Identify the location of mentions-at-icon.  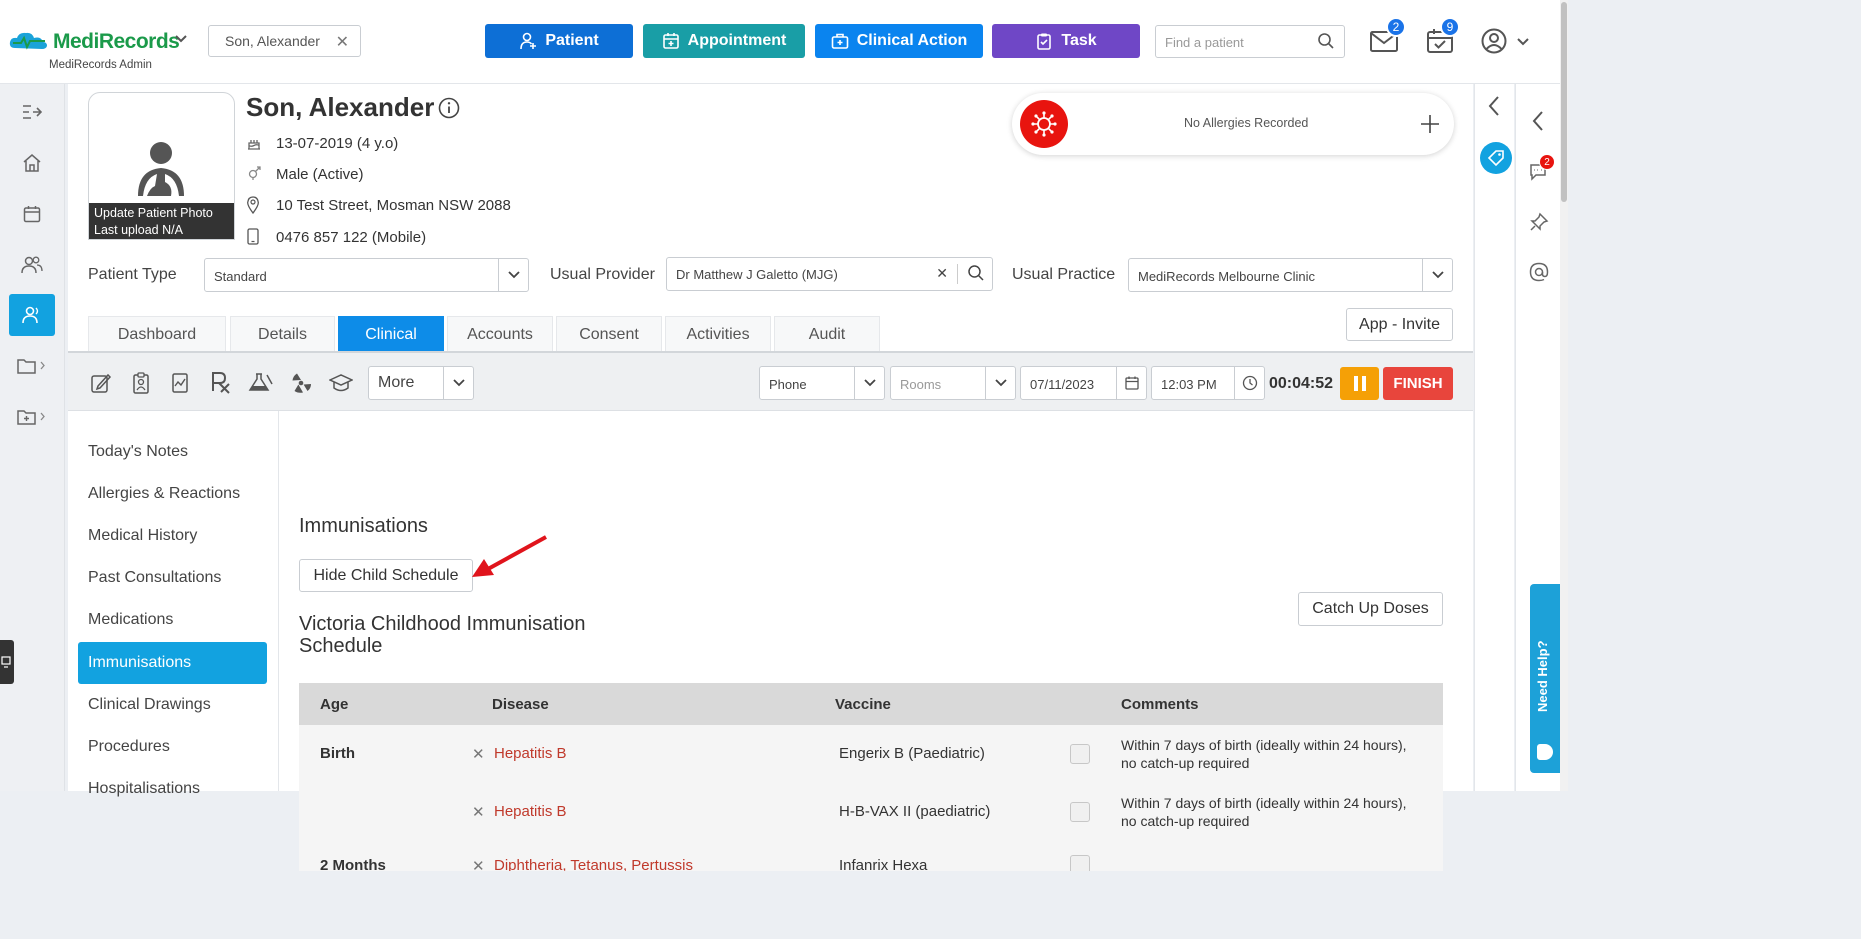
(1539, 272).